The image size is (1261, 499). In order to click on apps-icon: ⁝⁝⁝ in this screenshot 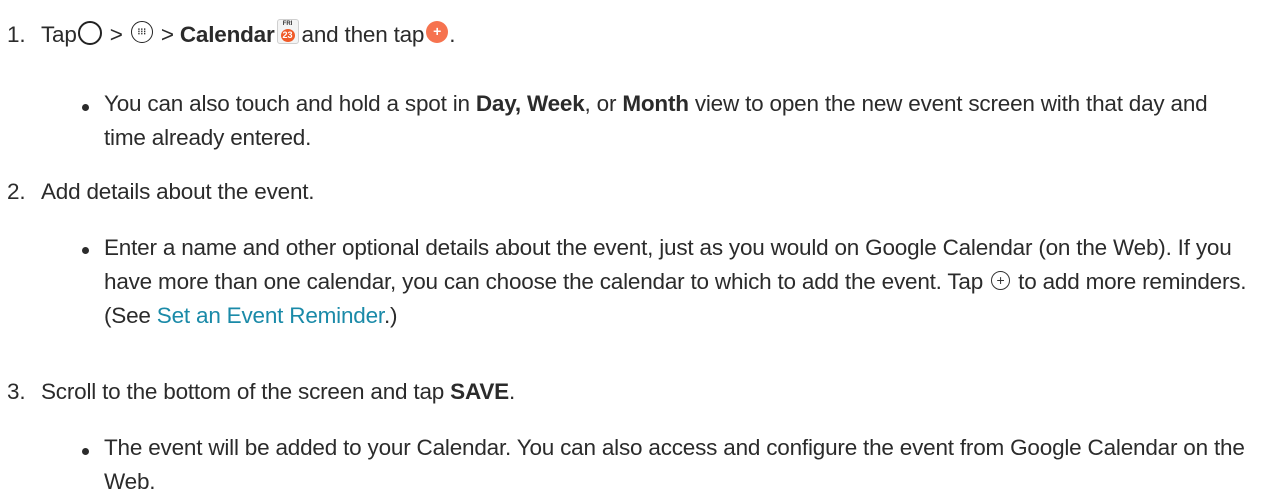, I will do `click(141, 32)`.